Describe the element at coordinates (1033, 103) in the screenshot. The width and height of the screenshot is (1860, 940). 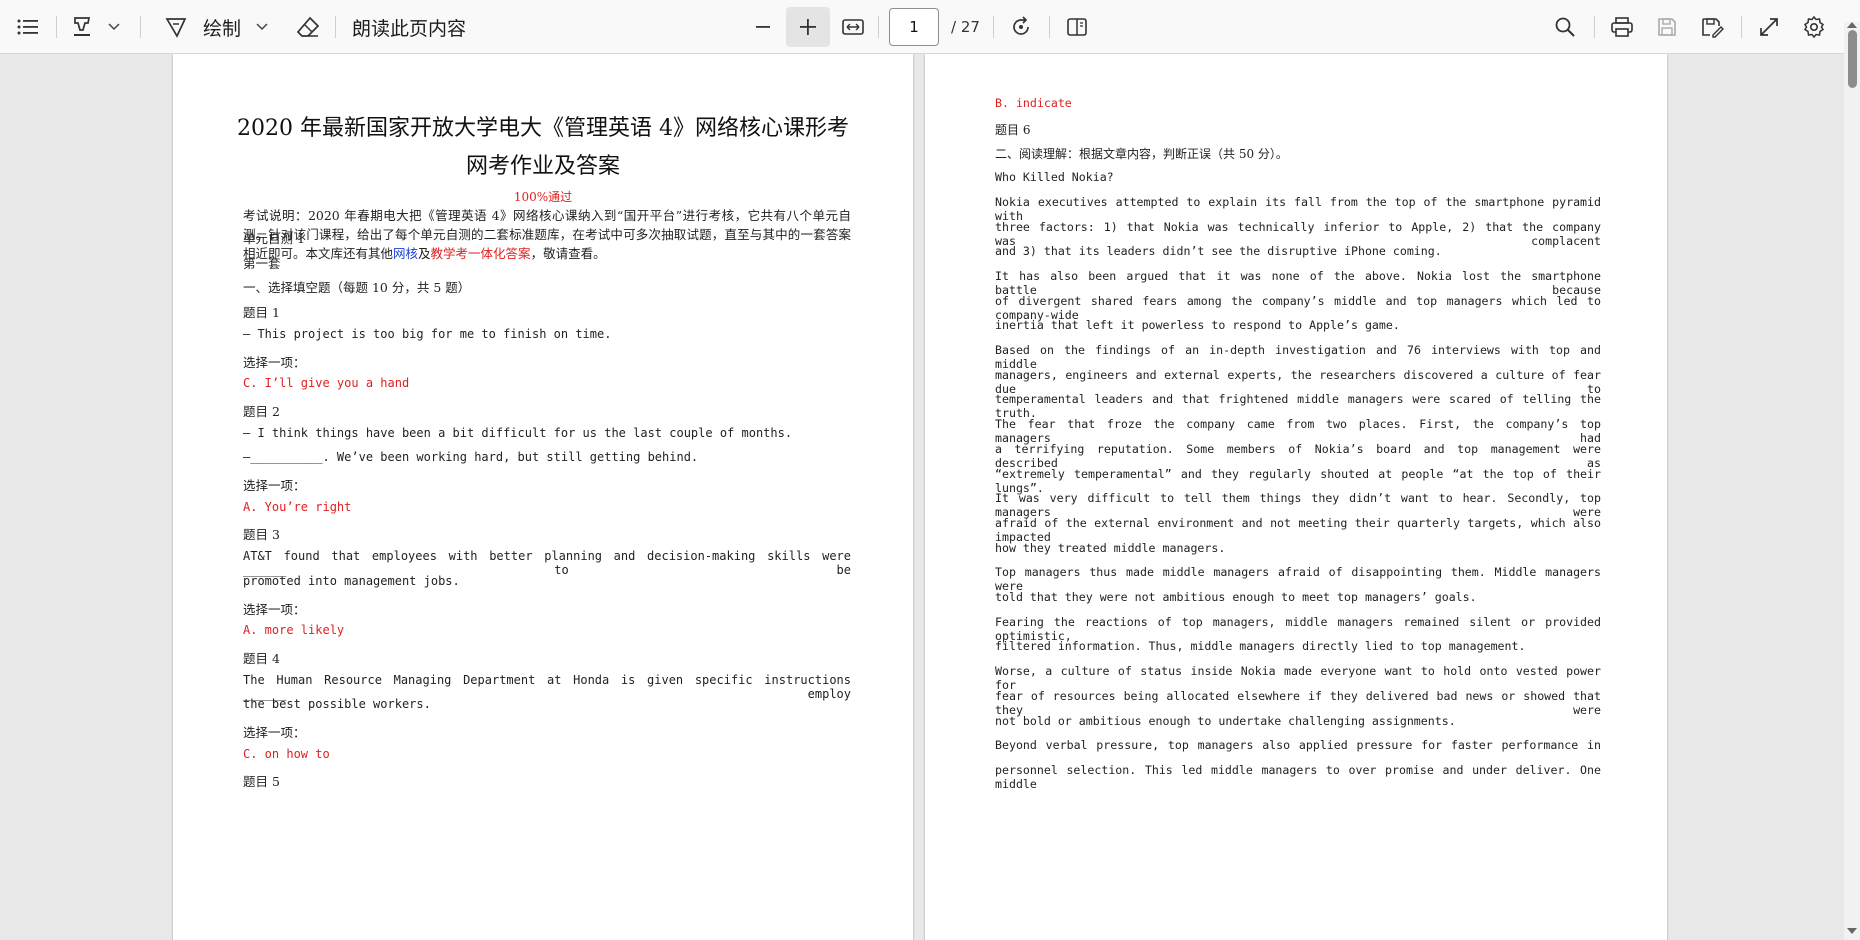
I see `answer-line: B. indicate` at that location.